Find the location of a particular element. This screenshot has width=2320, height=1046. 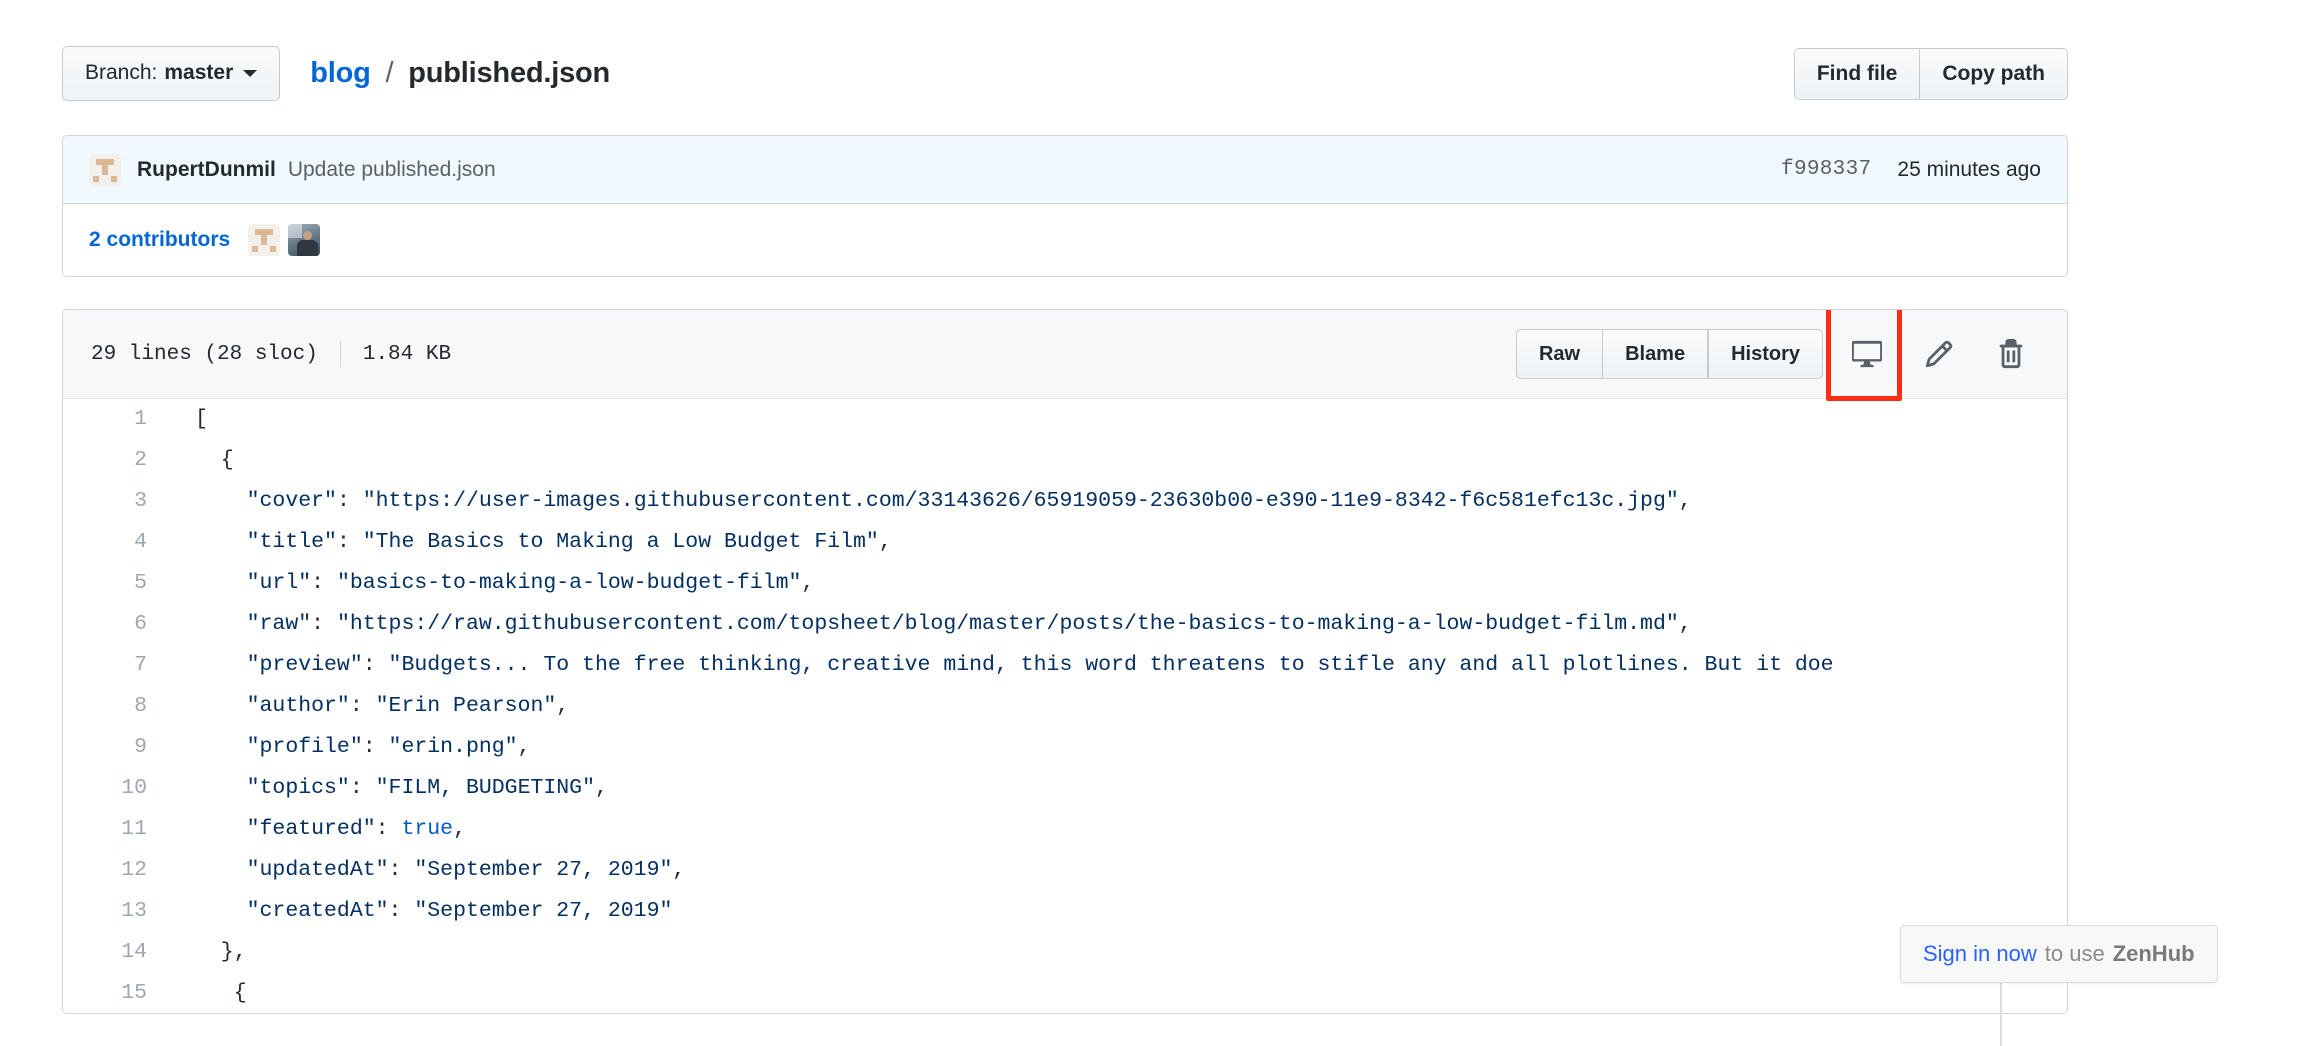

line-number: 15 is located at coordinates (117, 993).